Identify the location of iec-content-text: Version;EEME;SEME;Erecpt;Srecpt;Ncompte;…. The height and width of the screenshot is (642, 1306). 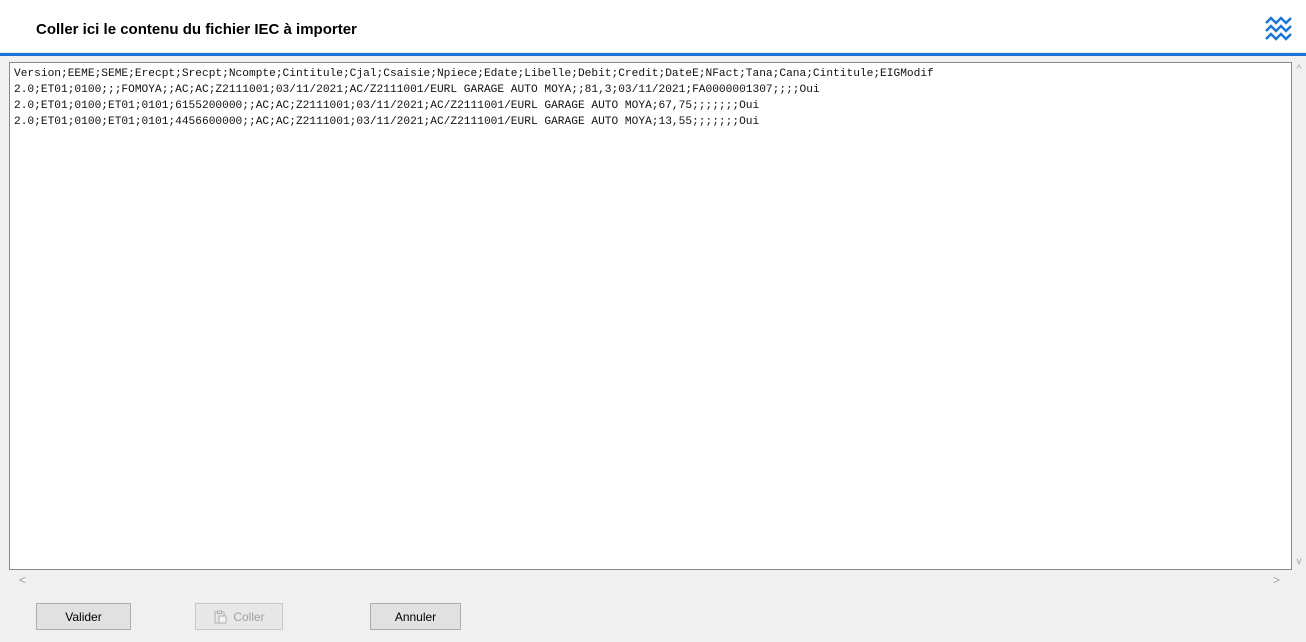
(650, 96).